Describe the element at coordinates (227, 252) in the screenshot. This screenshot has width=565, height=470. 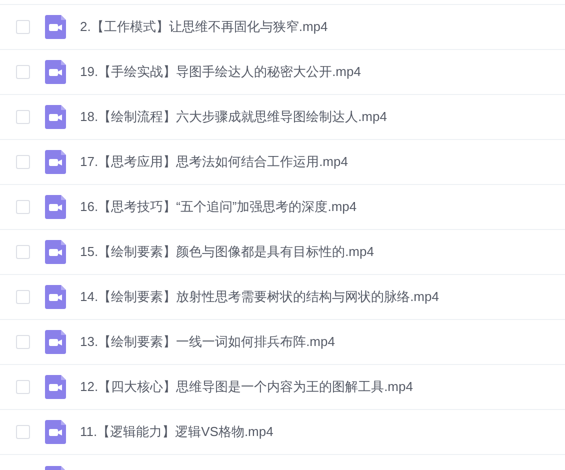
I see `file-name: 15.【绘制要素】颜色与图像都是具有目标性的.mp4` at that location.